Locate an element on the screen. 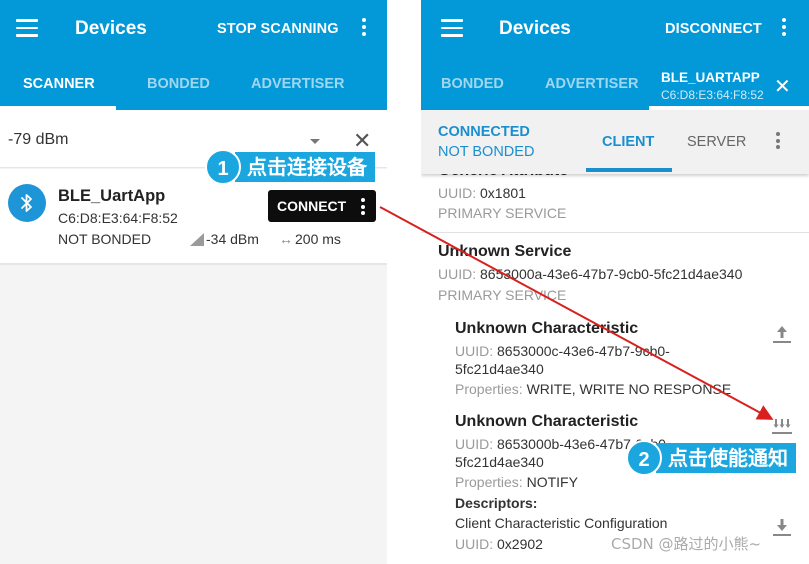  clear-filter-close-icon: ✕ is located at coordinates (362, 141).